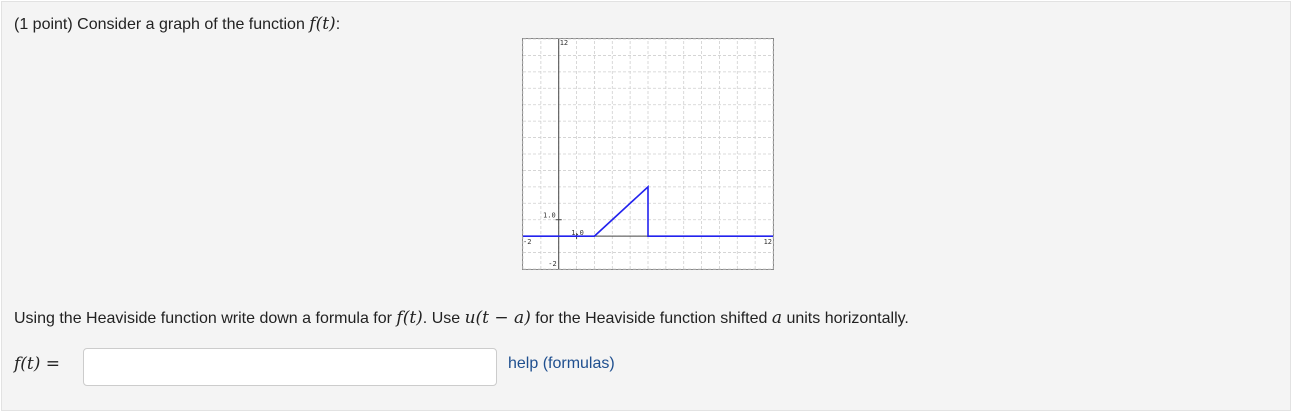 The height and width of the screenshot is (413, 1293). What do you see at coordinates (527, 242) in the screenshot?
I see `x-tick-label-left: -2` at bounding box center [527, 242].